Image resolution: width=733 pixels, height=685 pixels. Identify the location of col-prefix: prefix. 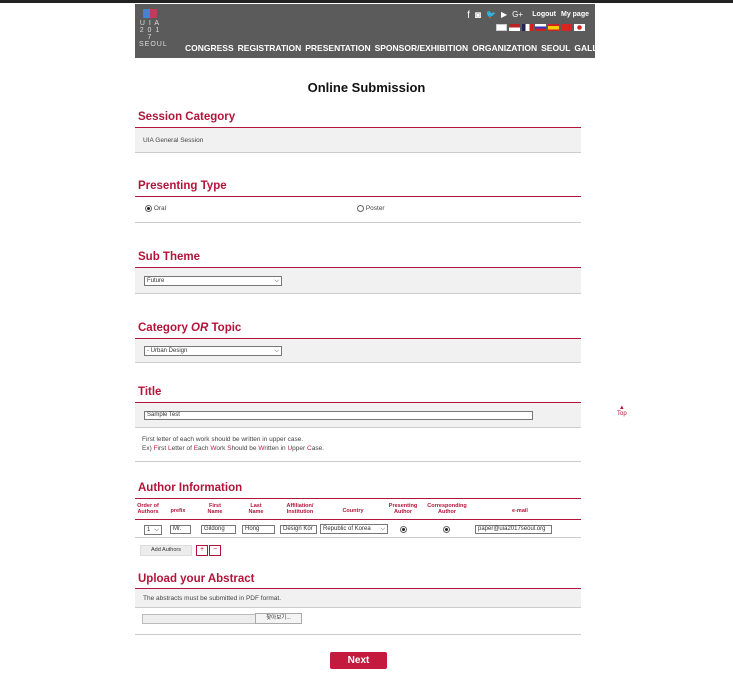
(178, 511).